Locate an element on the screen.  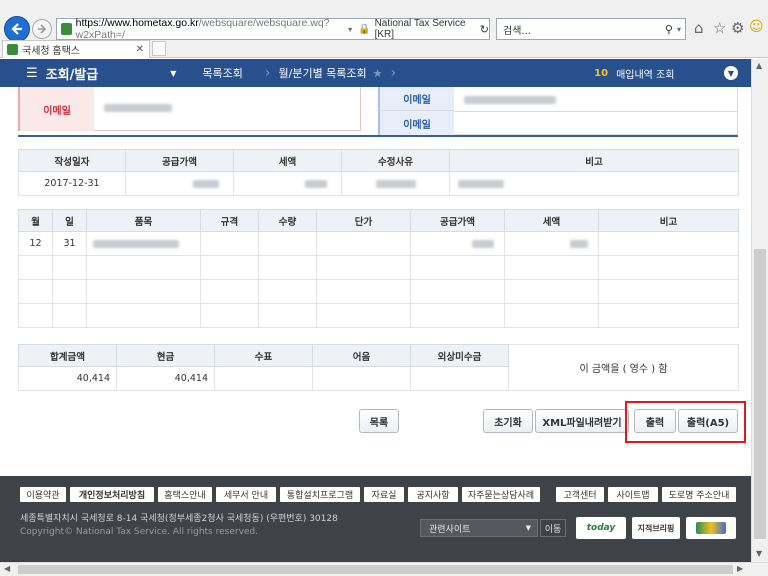
item-spec is located at coordinates (229, 243).